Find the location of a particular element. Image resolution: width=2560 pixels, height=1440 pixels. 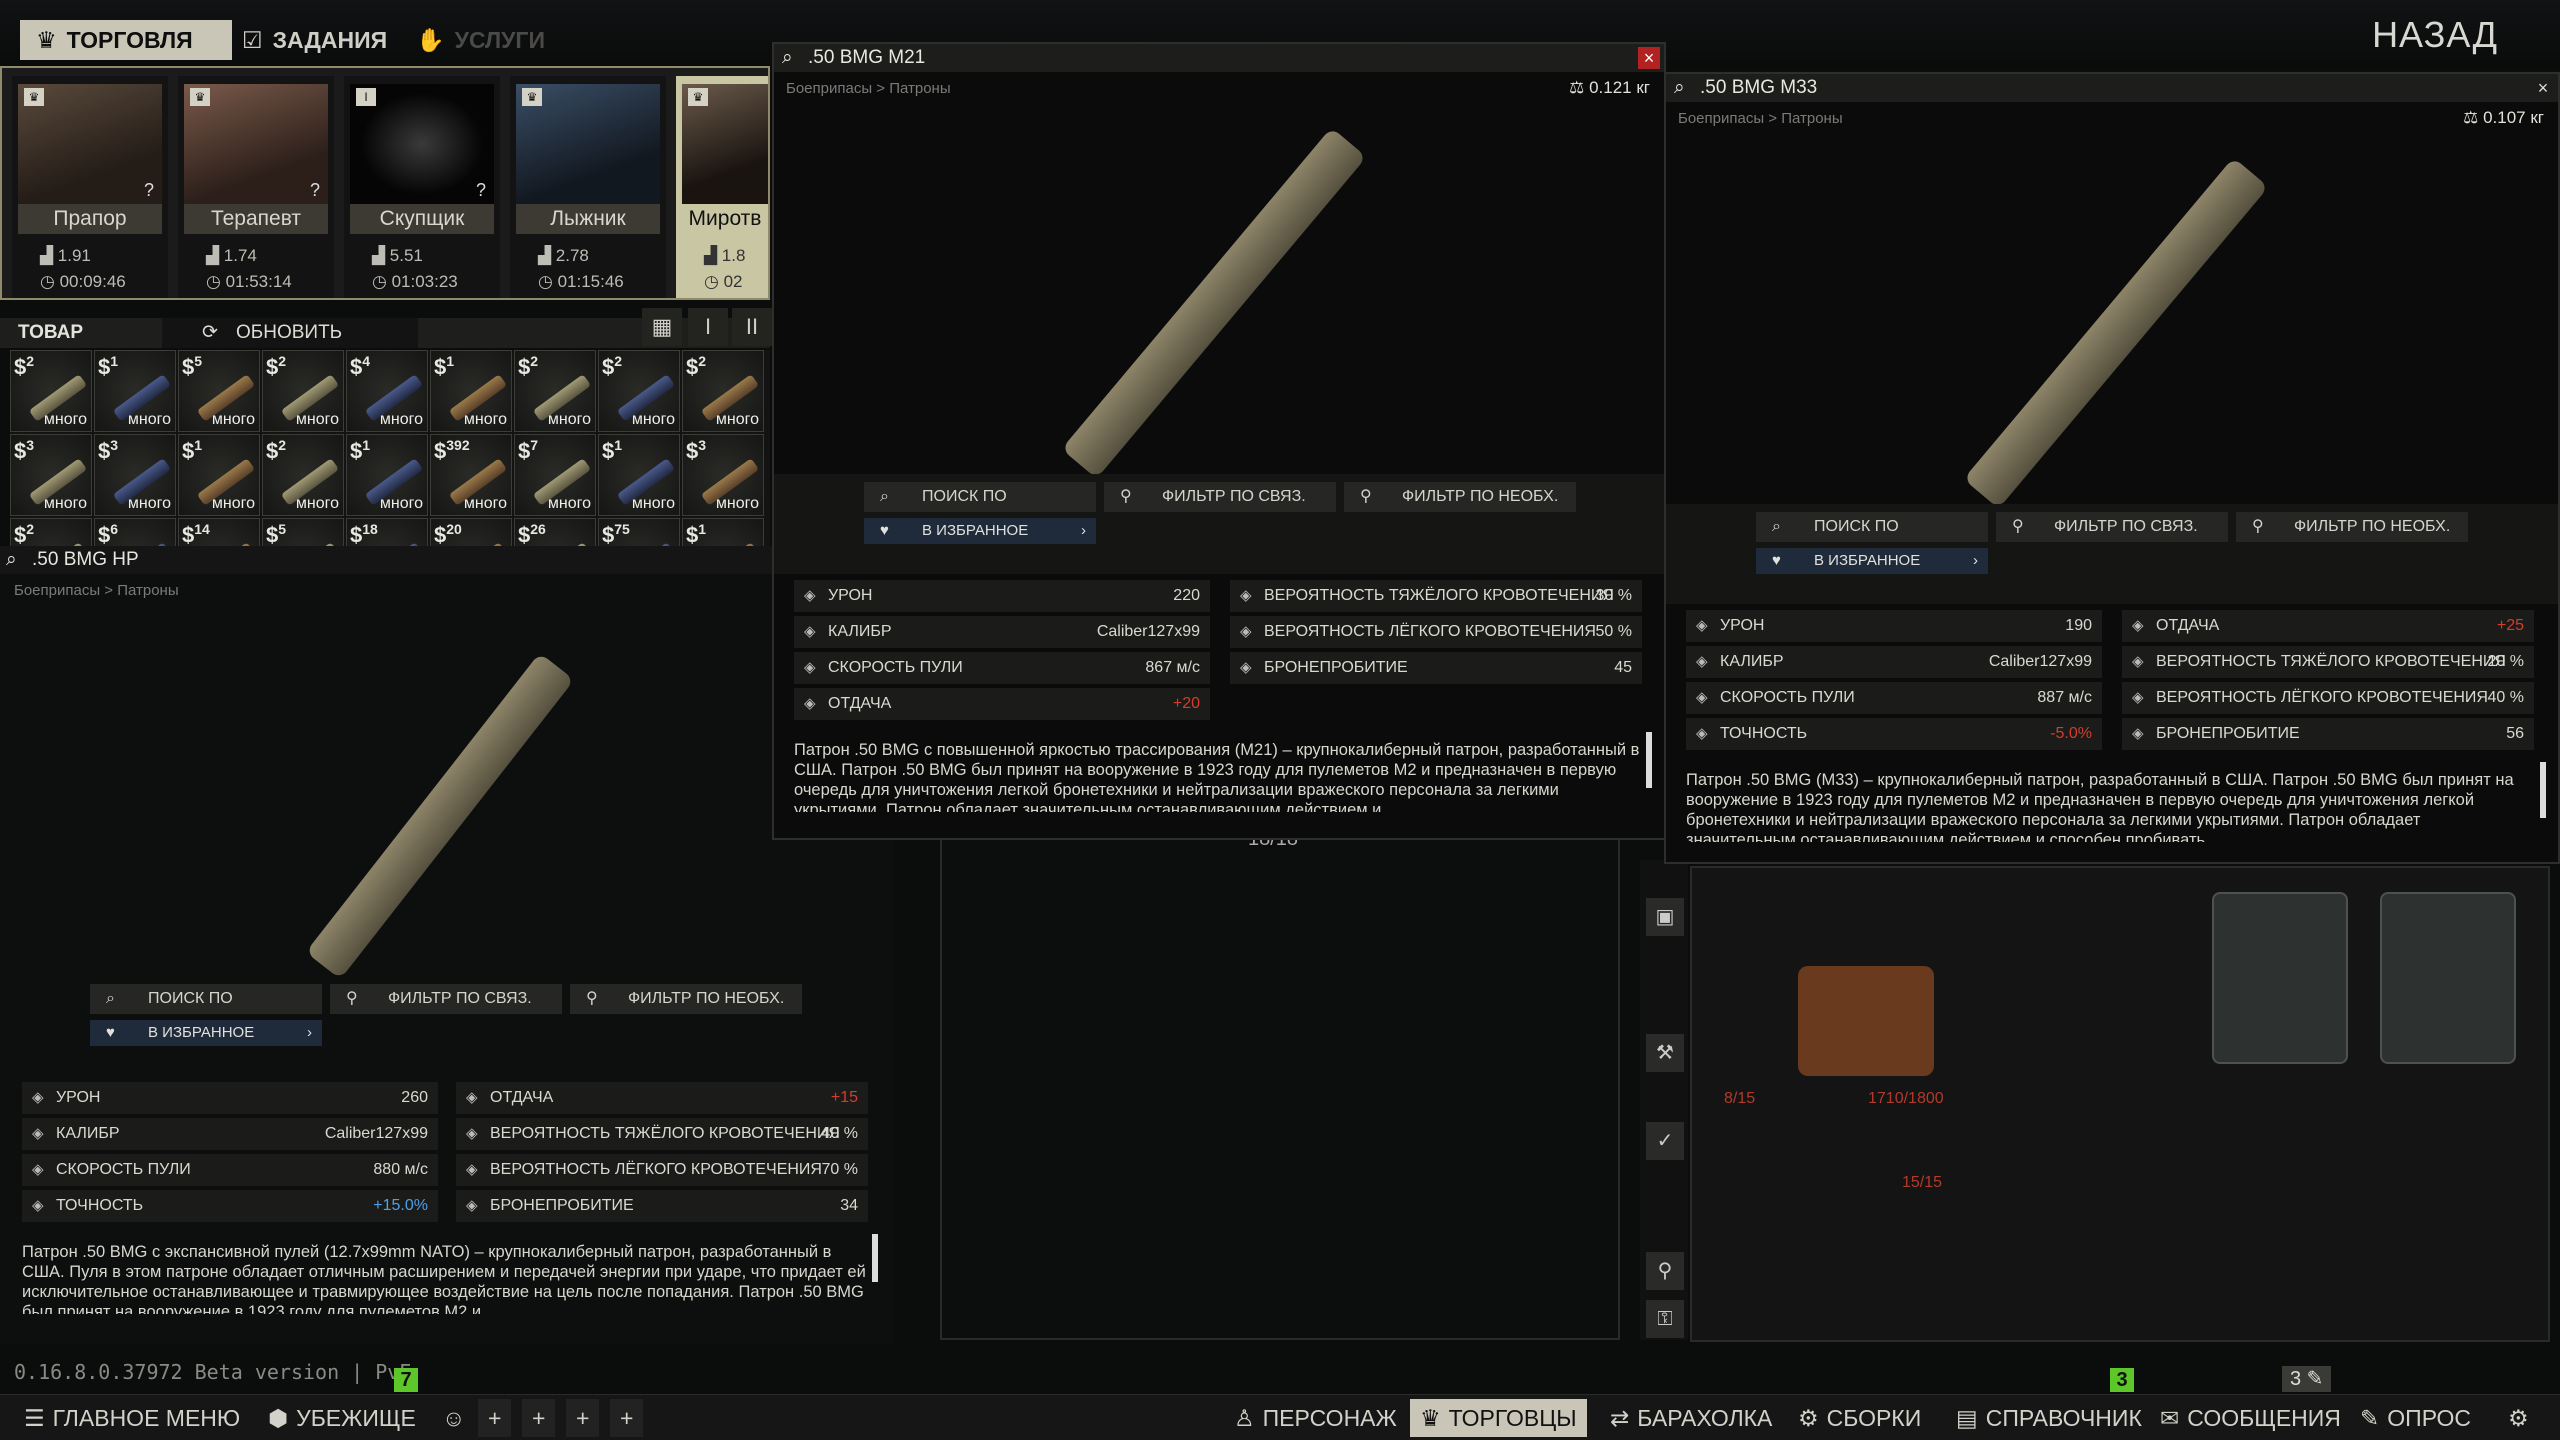

trader-rating: ▟ 1.74 is located at coordinates (231, 255).